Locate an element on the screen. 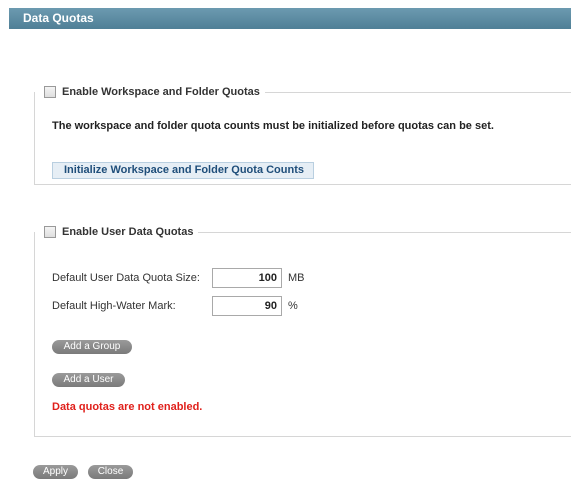  enable-user-quotas-checkbox is located at coordinates (50, 232).